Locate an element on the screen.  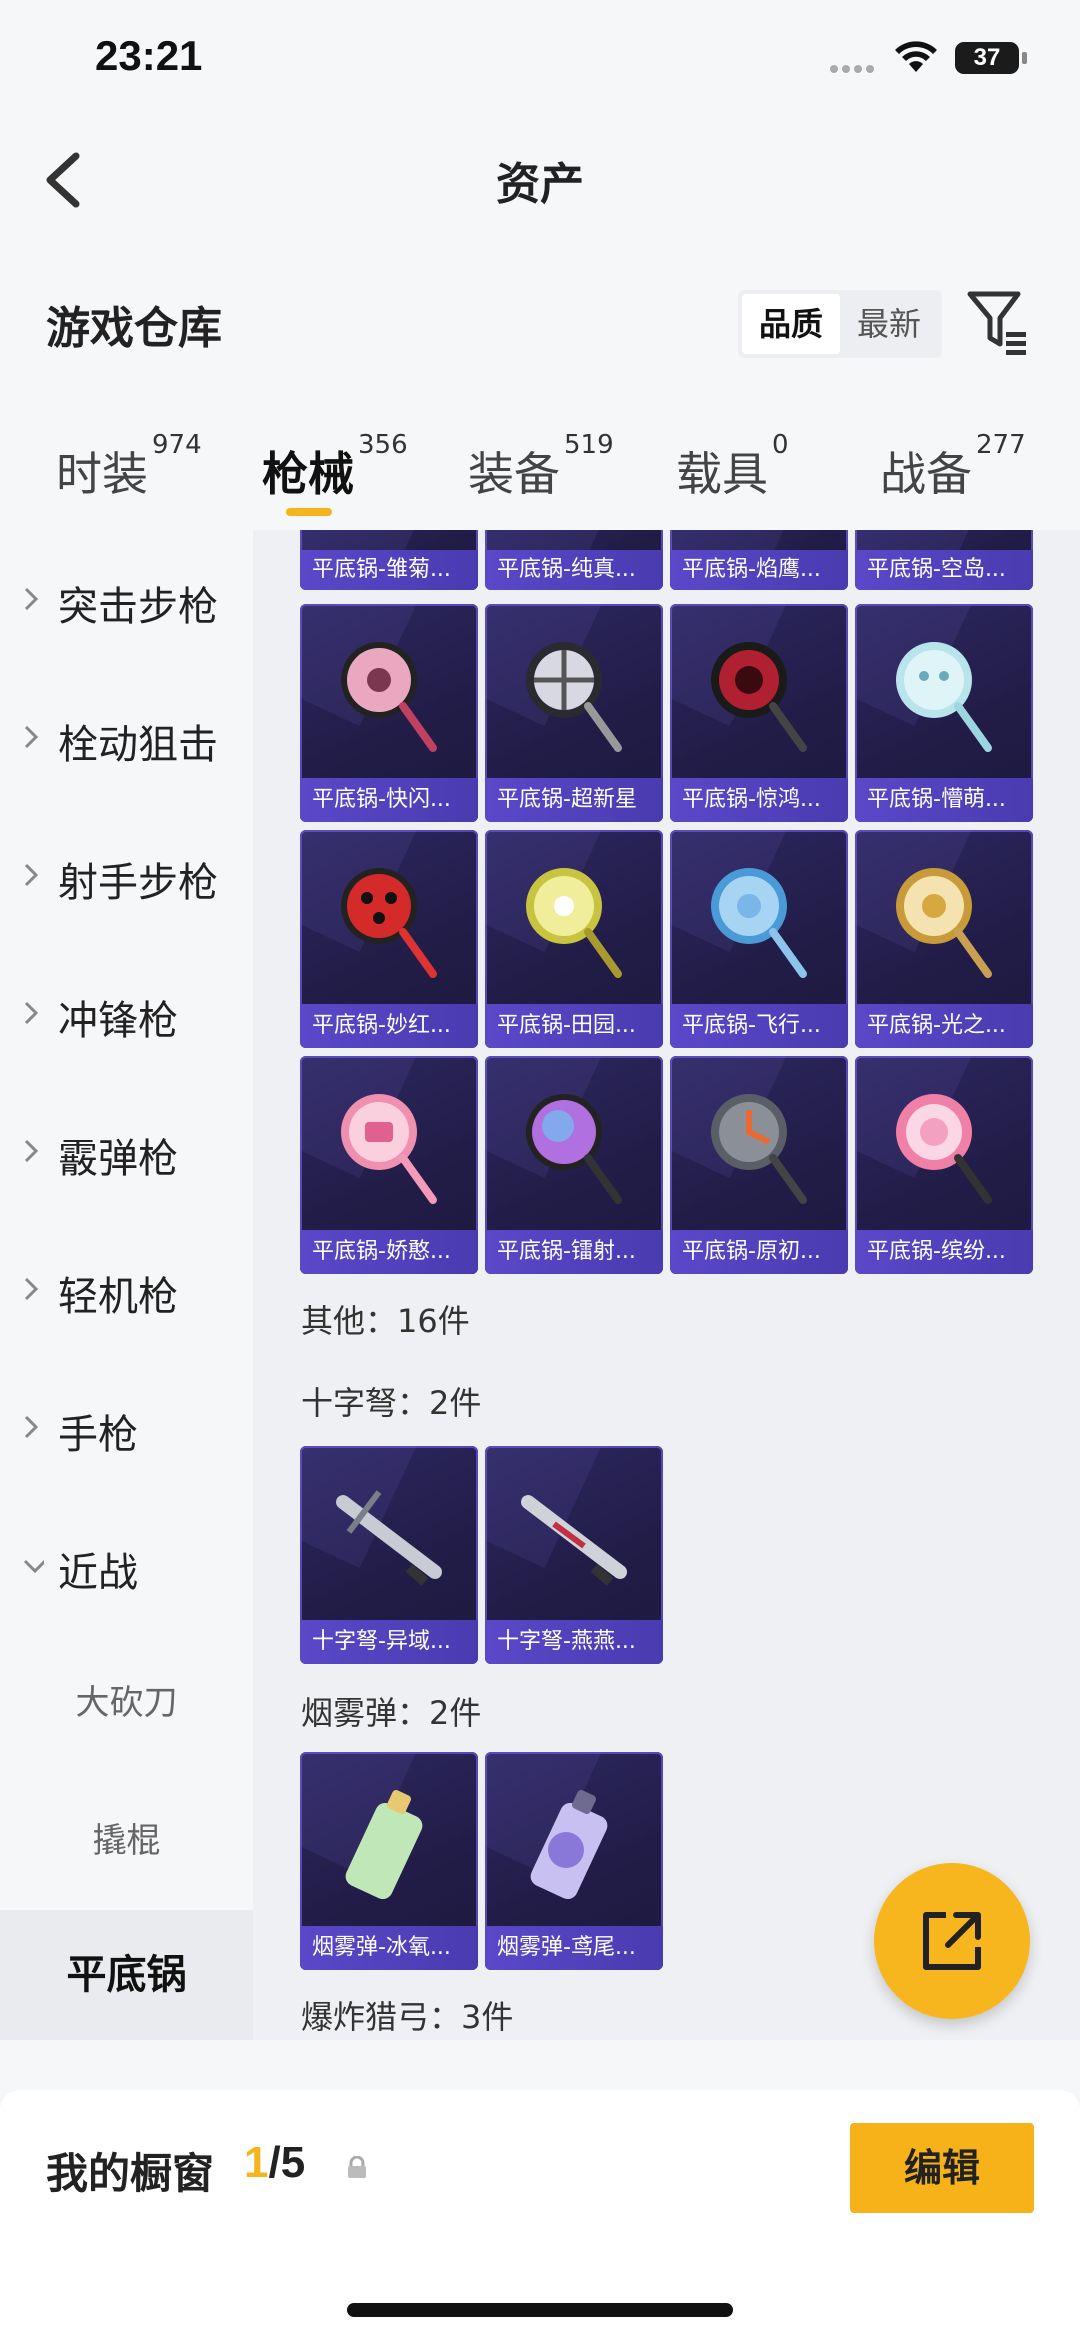
sidebar-item-label: 霰弹枪 is located at coordinates (118, 1159).